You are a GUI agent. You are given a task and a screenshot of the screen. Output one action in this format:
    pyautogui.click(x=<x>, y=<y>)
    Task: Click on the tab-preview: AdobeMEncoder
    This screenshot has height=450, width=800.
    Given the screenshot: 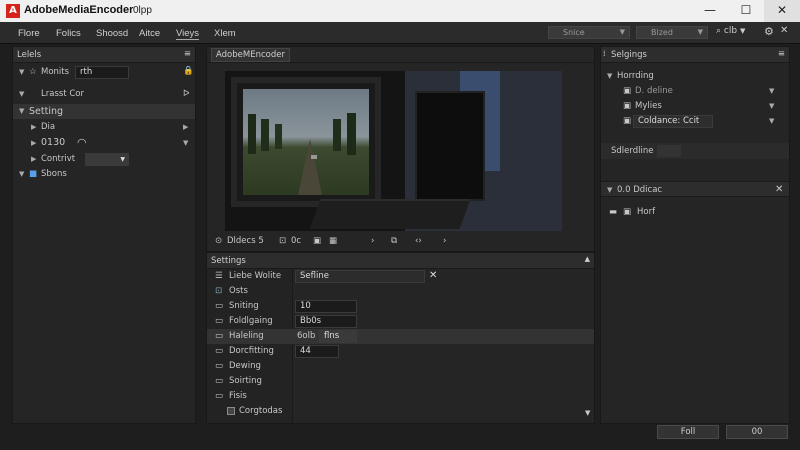 What is the action you would take?
    pyautogui.click(x=250, y=55)
    